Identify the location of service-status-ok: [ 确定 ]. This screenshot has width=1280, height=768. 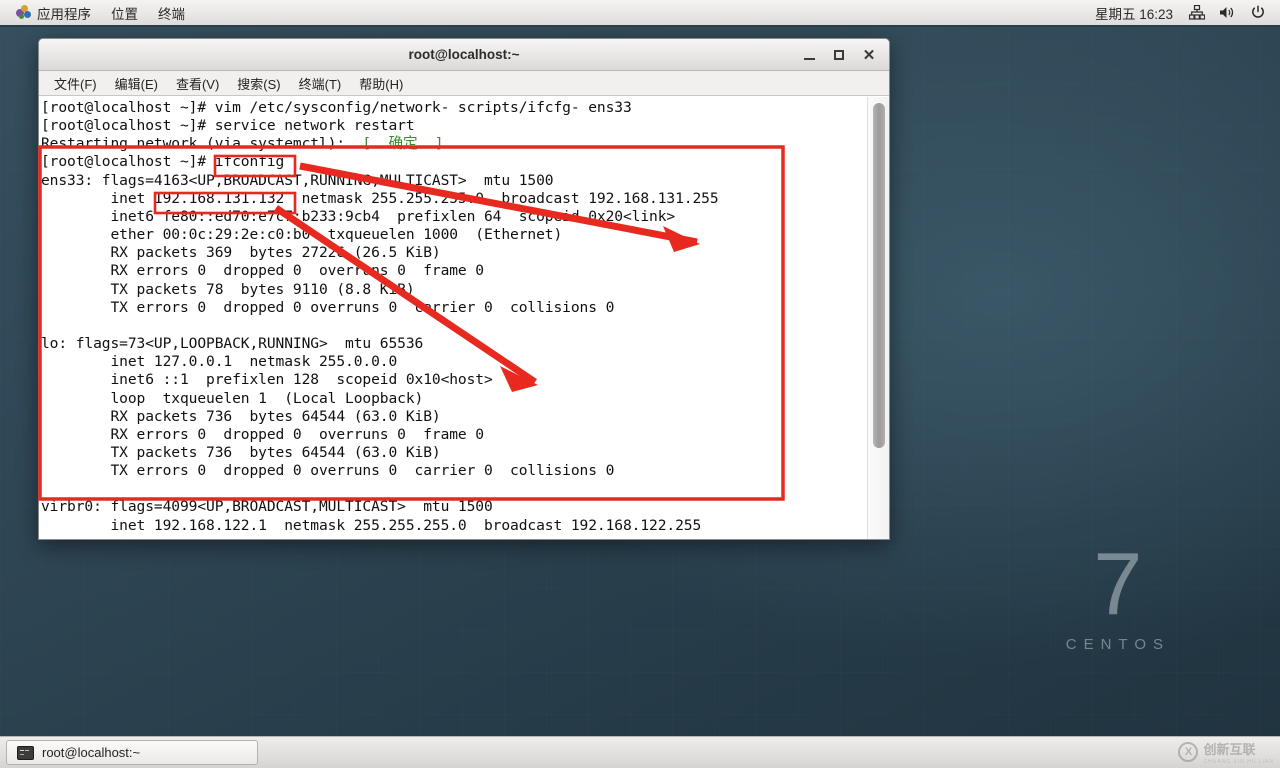
(403, 144).